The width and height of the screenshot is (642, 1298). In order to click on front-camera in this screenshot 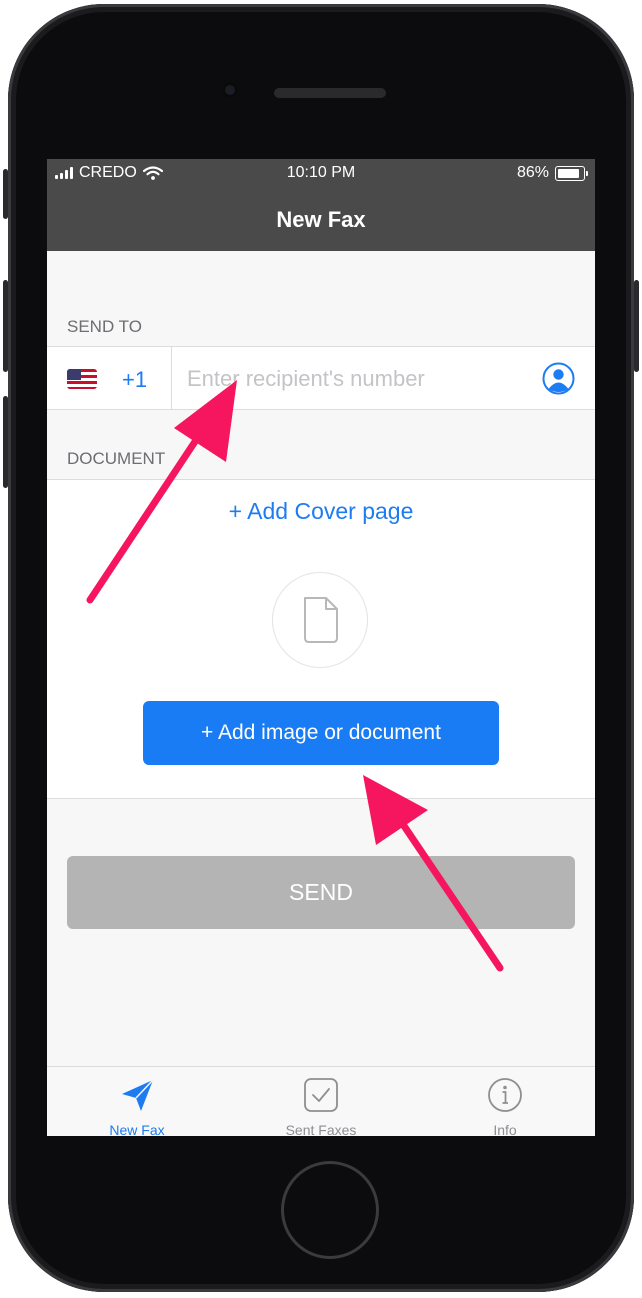, I will do `click(230, 90)`.